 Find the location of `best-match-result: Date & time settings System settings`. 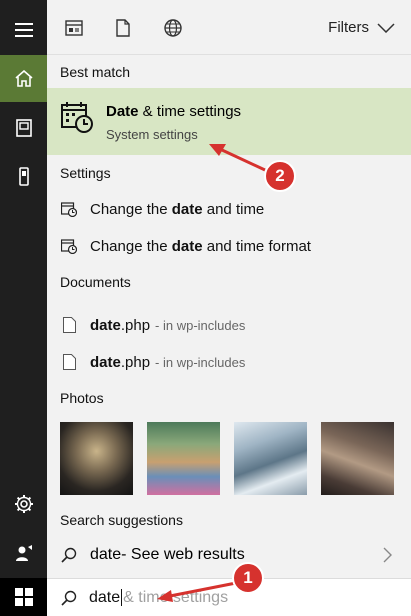

best-match-result: Date & time settings System settings is located at coordinates (229, 121).